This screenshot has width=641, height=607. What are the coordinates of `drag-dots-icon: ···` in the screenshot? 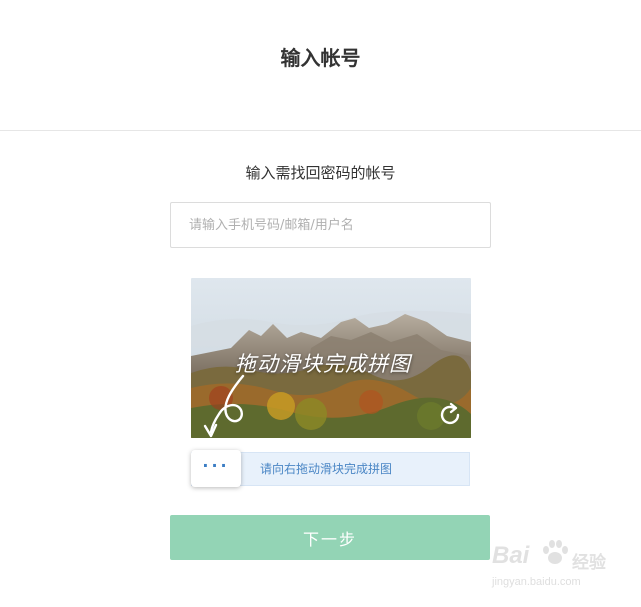 It's located at (216, 465).